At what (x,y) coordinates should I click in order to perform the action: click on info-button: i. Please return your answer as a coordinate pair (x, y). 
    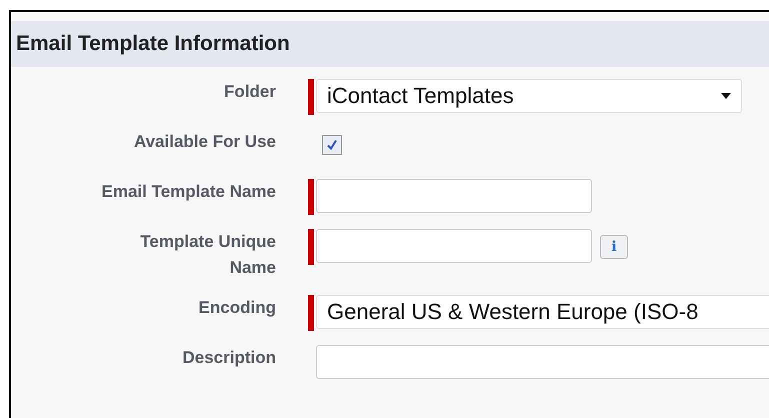
    Looking at the image, I should click on (614, 247).